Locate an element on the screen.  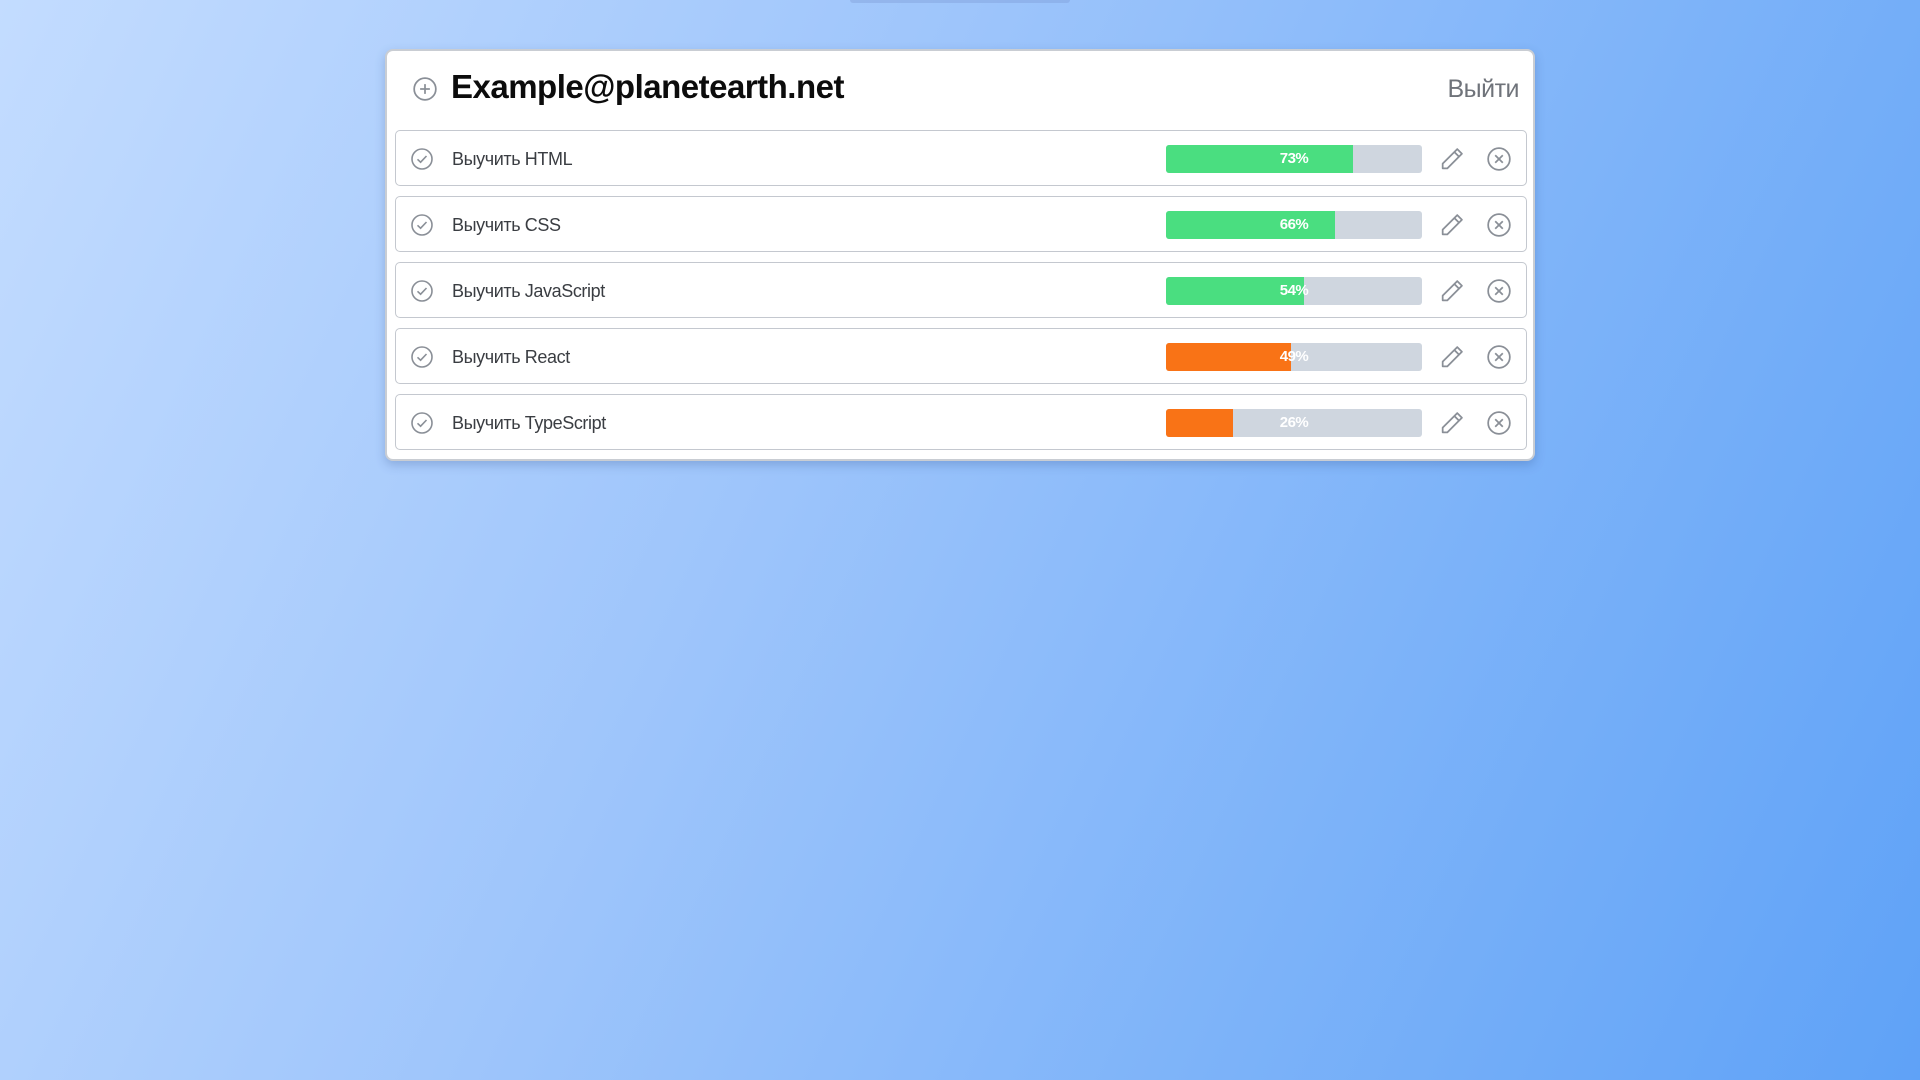
progress-text: 66% is located at coordinates (1294, 224).